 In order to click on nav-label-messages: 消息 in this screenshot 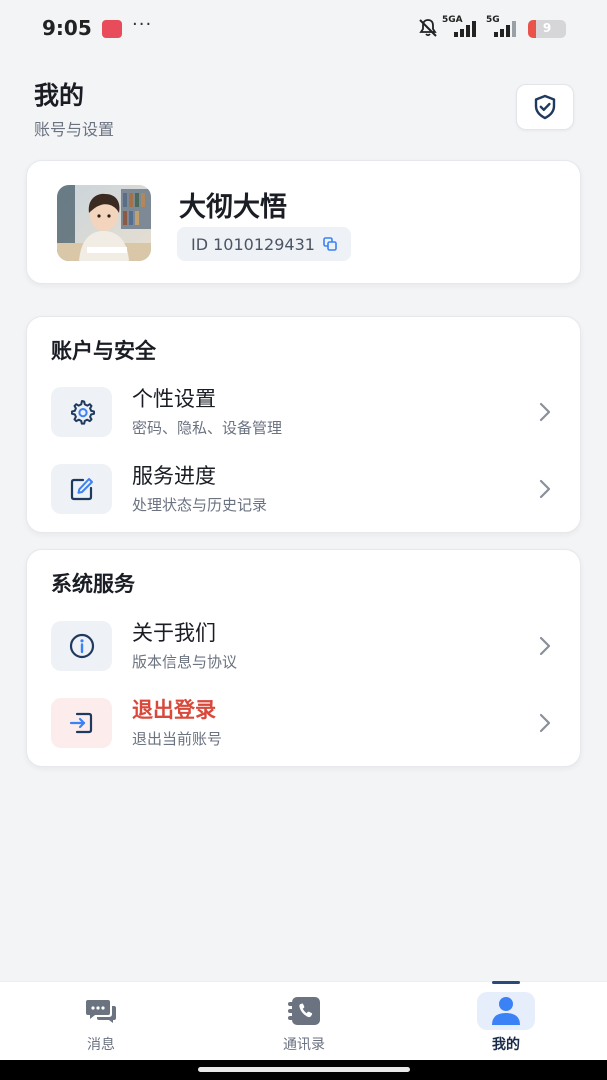, I will do `click(101, 1045)`.